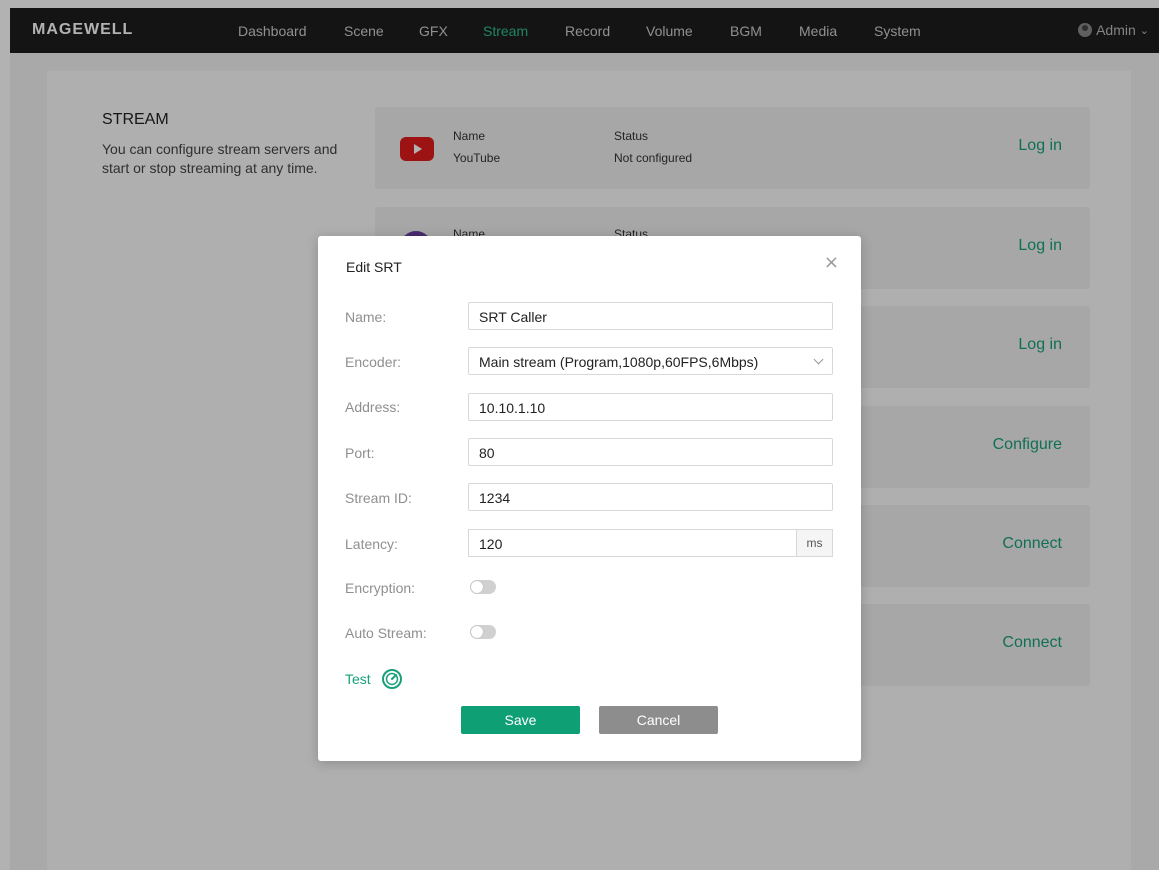  I want to click on name-label: Name:, so click(366, 317).